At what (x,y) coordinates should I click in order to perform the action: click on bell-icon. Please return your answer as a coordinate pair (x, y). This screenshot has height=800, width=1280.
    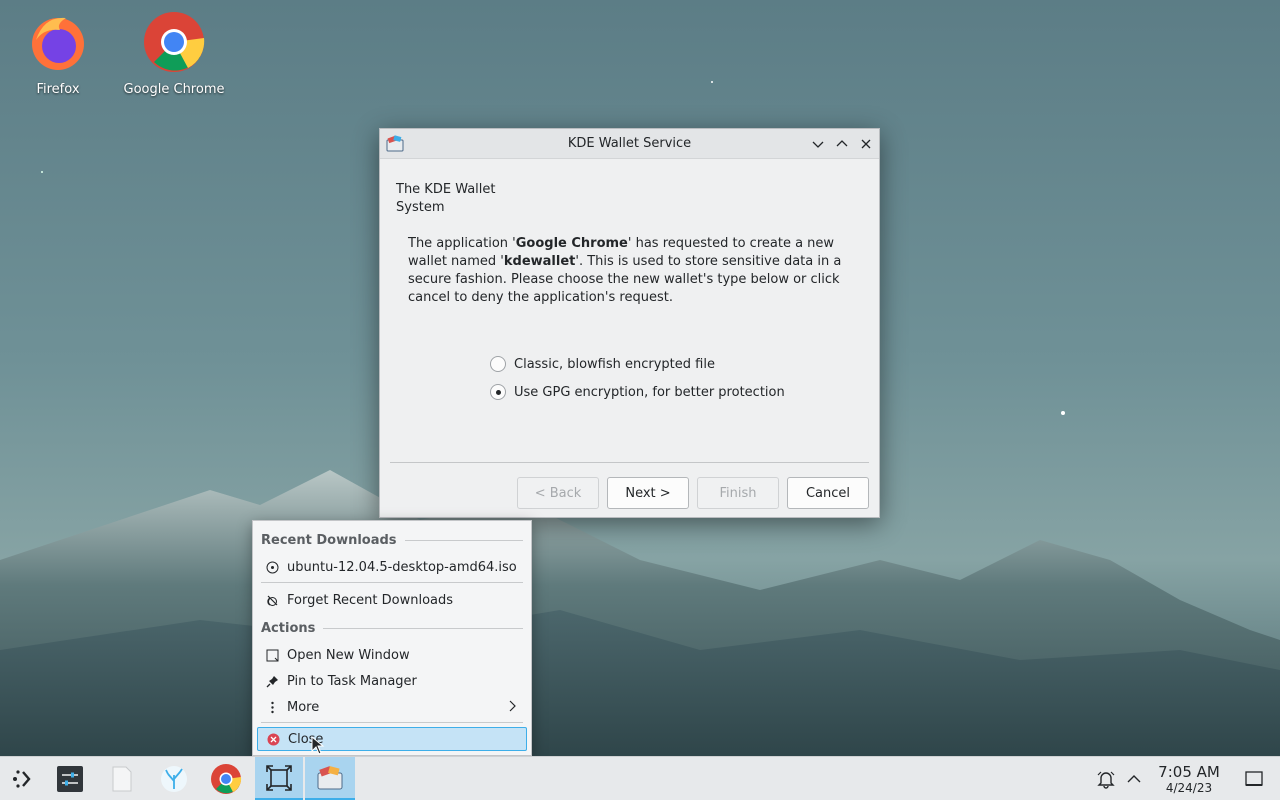
    Looking at the image, I should click on (1106, 780).